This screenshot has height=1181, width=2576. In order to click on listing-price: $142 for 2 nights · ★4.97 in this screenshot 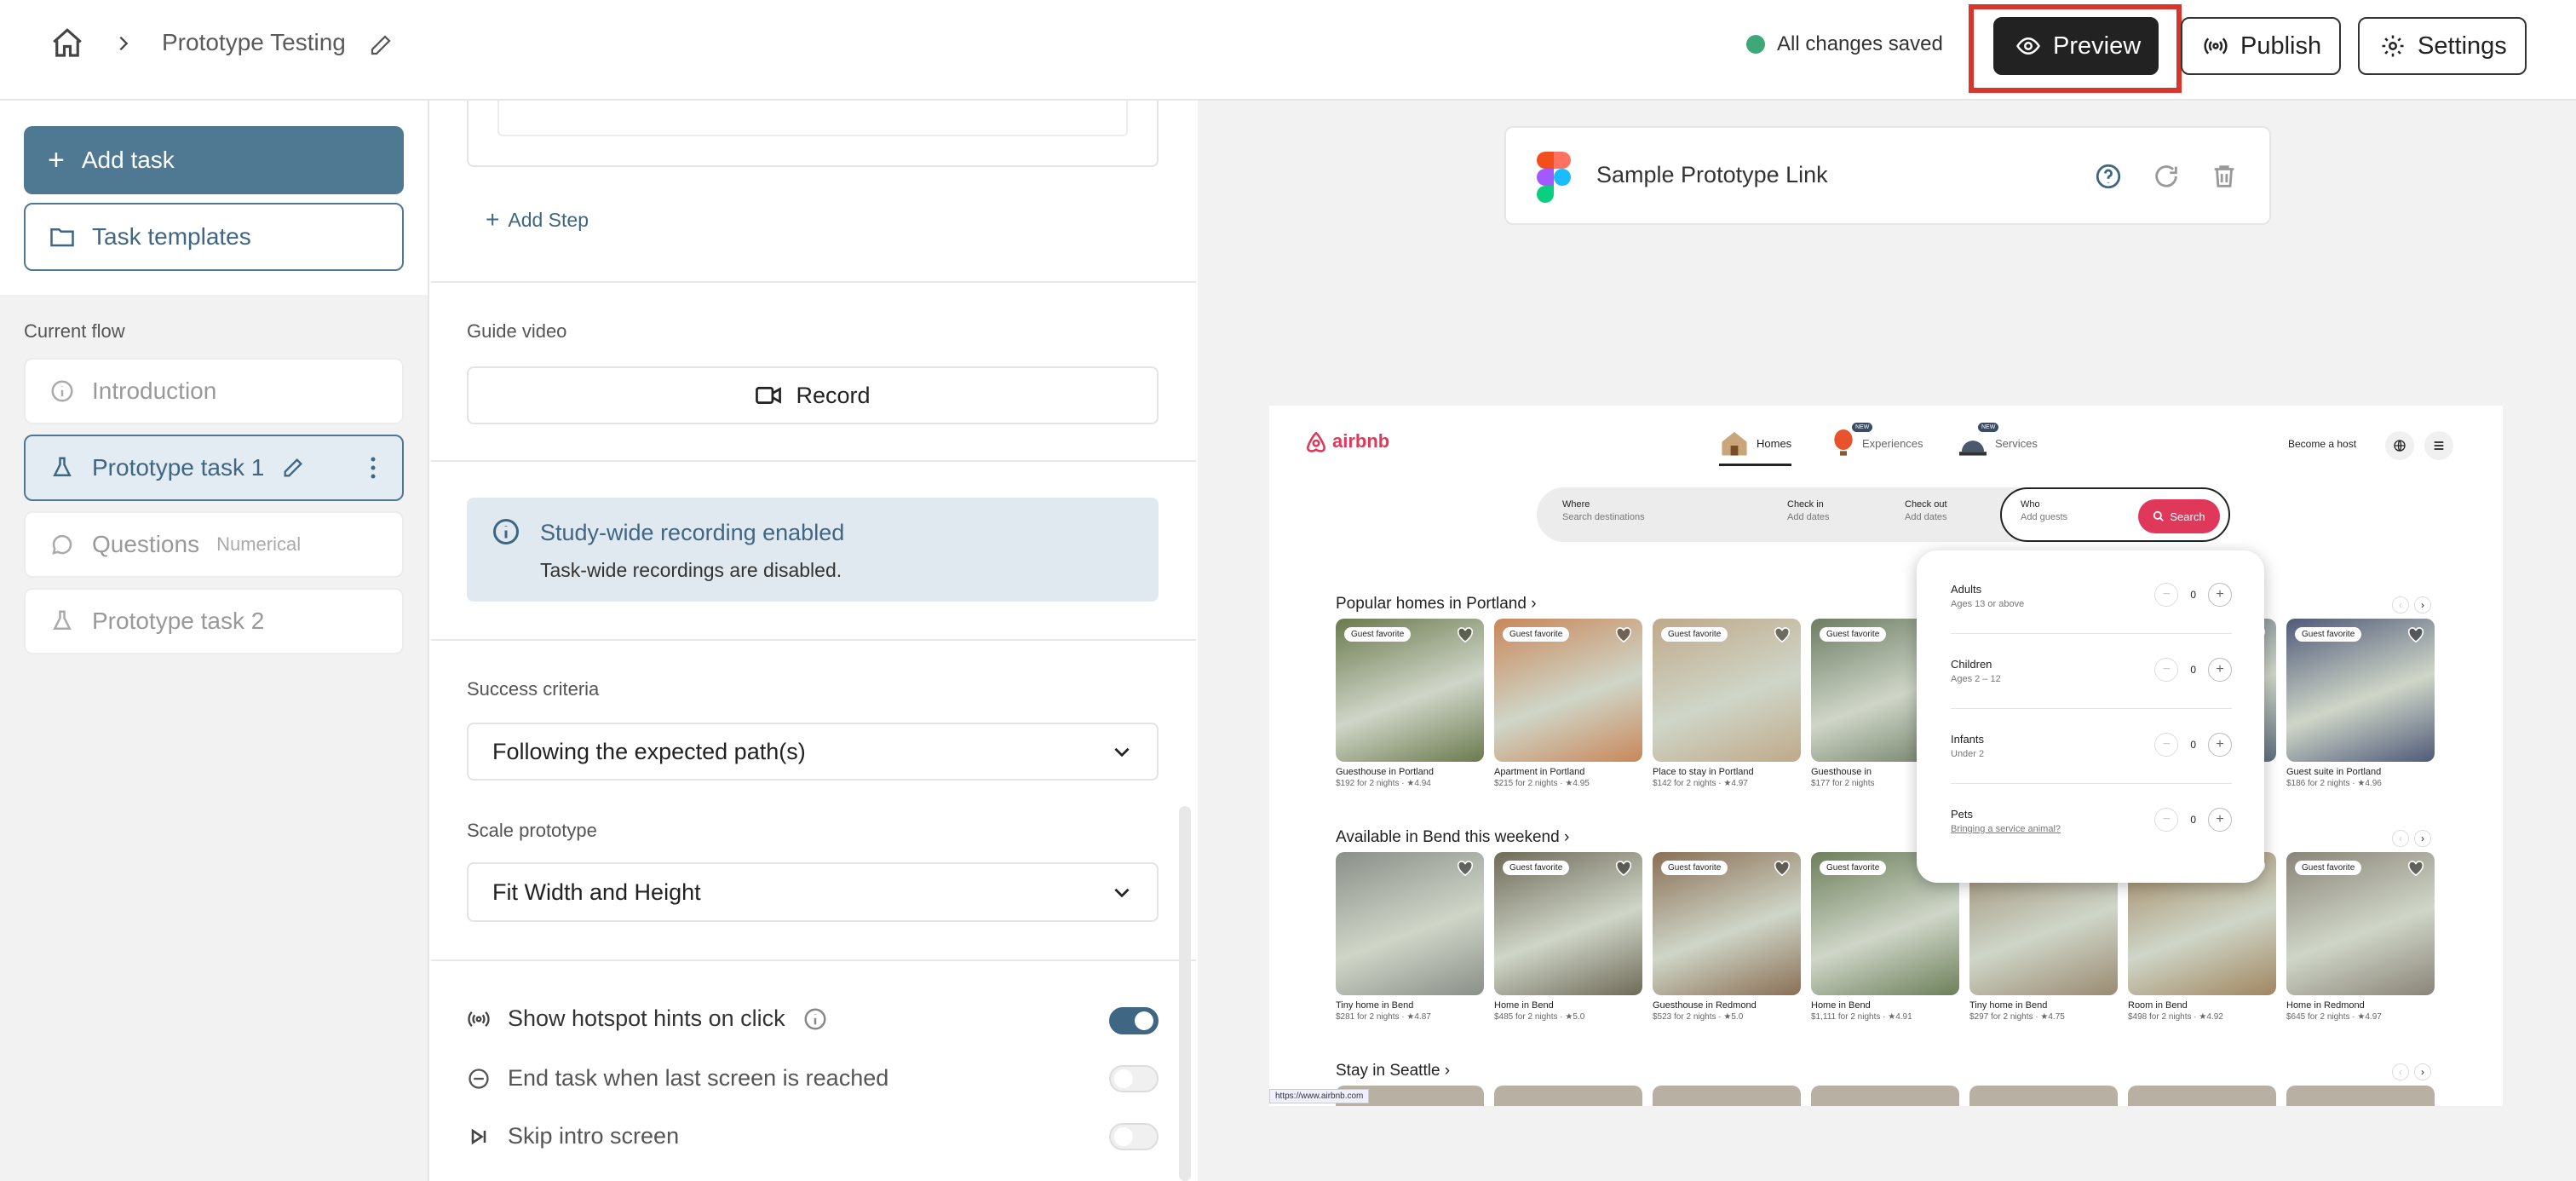, I will do `click(1701, 783)`.